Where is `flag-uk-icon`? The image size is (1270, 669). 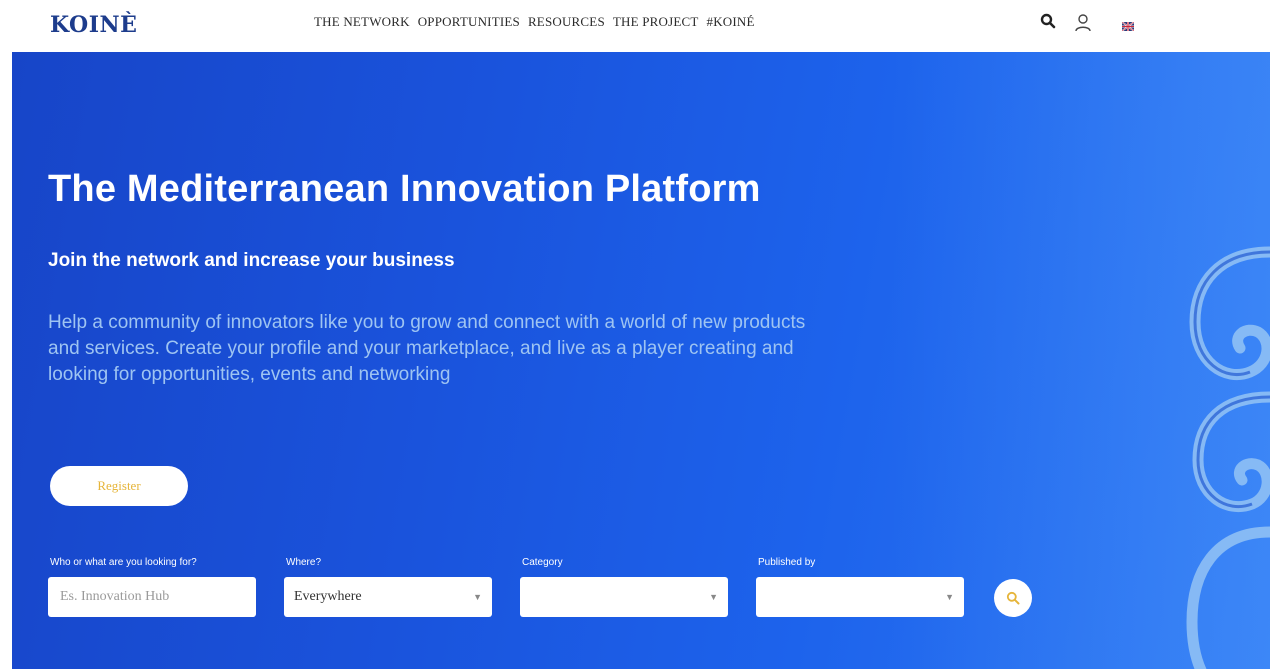 flag-uk-icon is located at coordinates (1128, 27).